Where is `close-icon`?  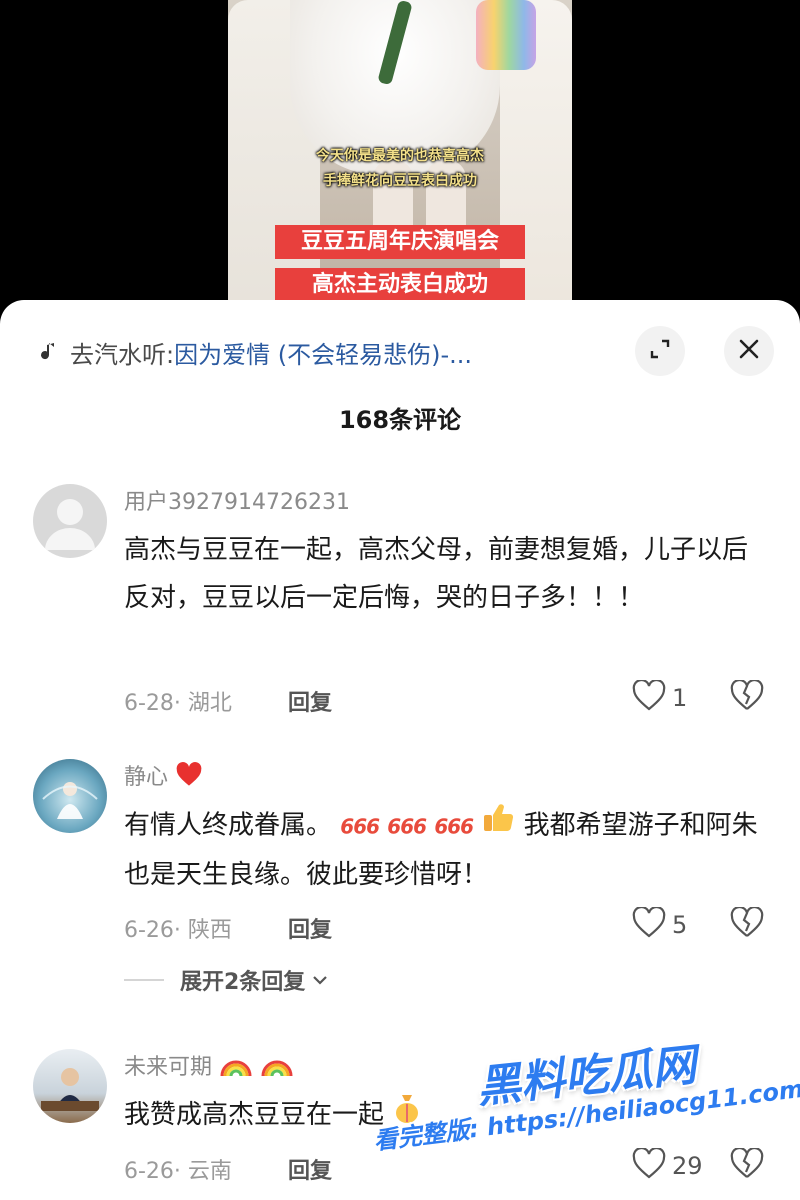 close-icon is located at coordinates (749, 351).